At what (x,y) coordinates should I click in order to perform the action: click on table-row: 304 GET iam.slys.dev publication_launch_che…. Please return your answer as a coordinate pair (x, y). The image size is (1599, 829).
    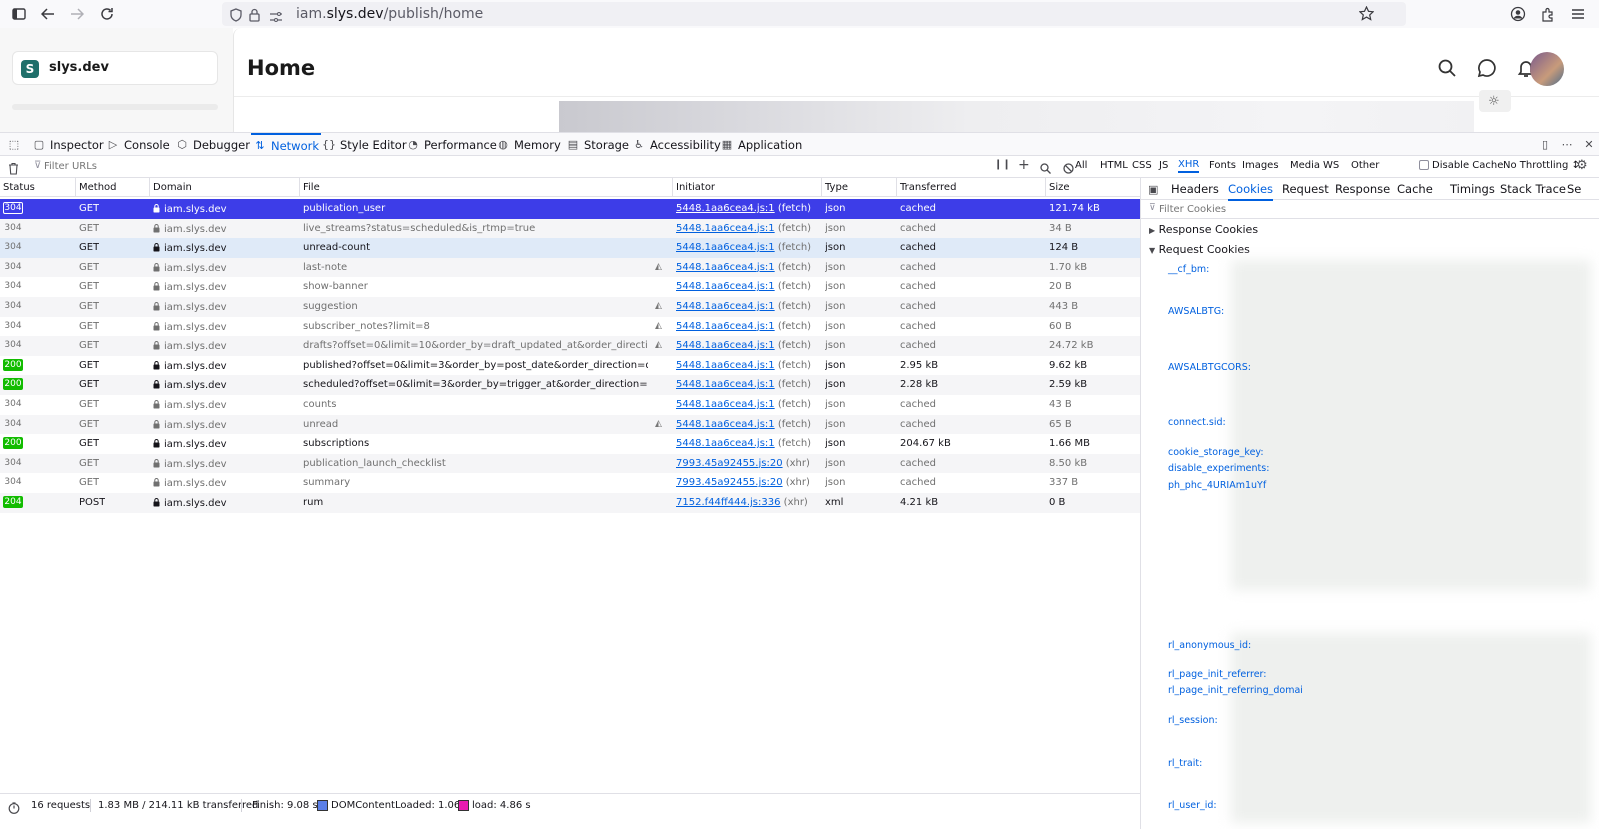
    Looking at the image, I should click on (570, 463).